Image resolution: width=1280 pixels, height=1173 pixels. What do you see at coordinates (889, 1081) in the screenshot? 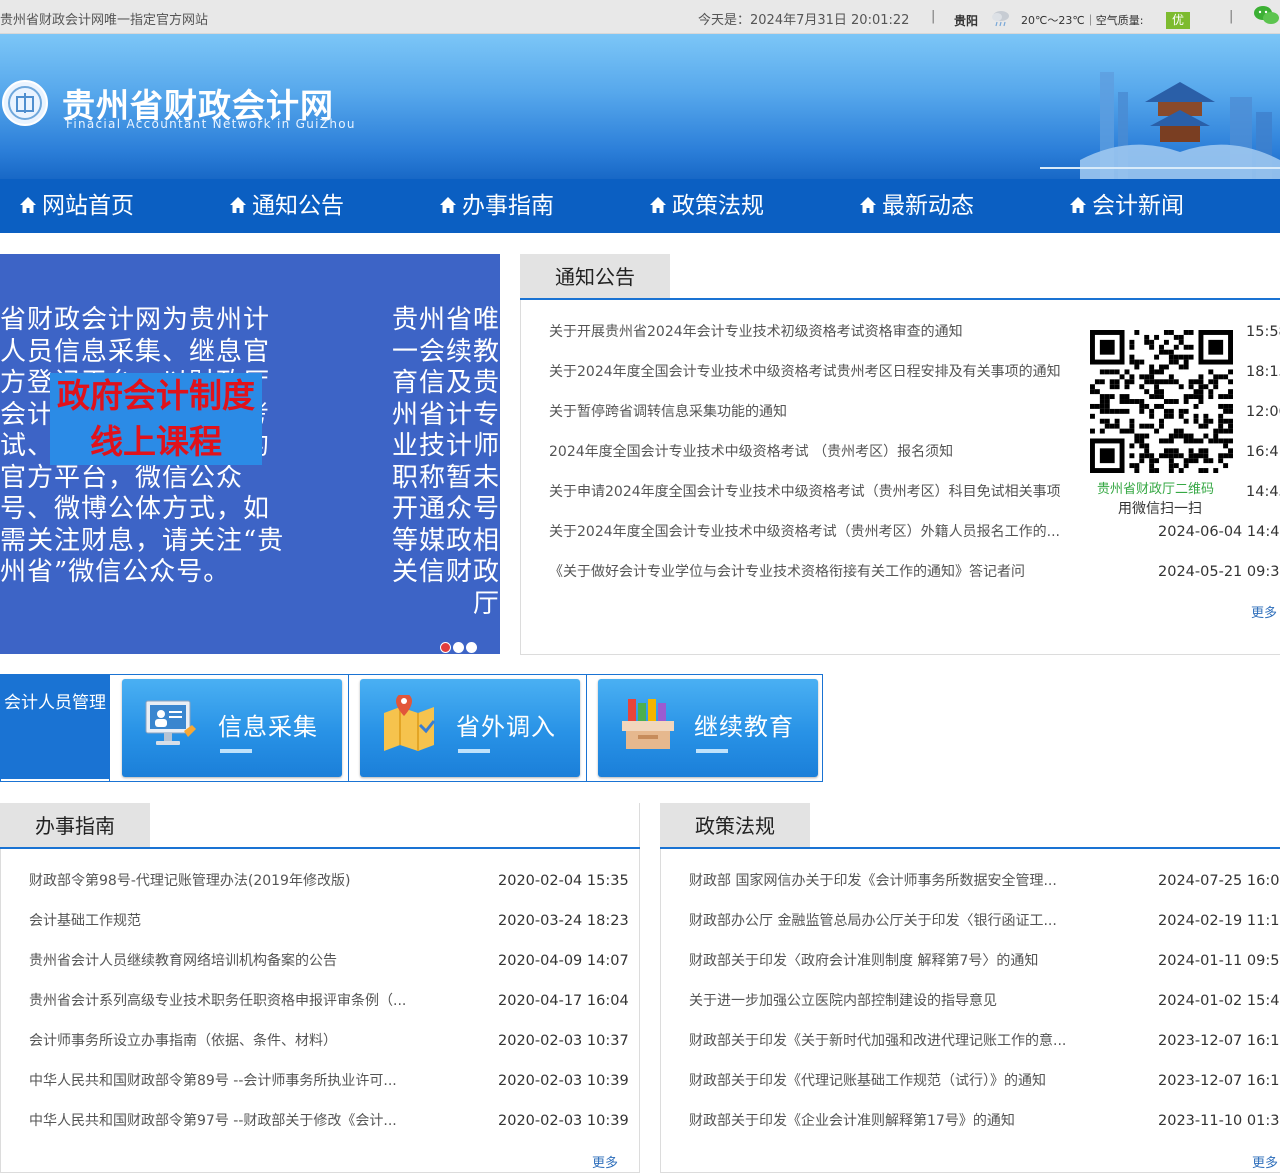
I see `item-title: 财政部关于印发《代理记账基础工作规范（试行）》的通知` at bounding box center [889, 1081].